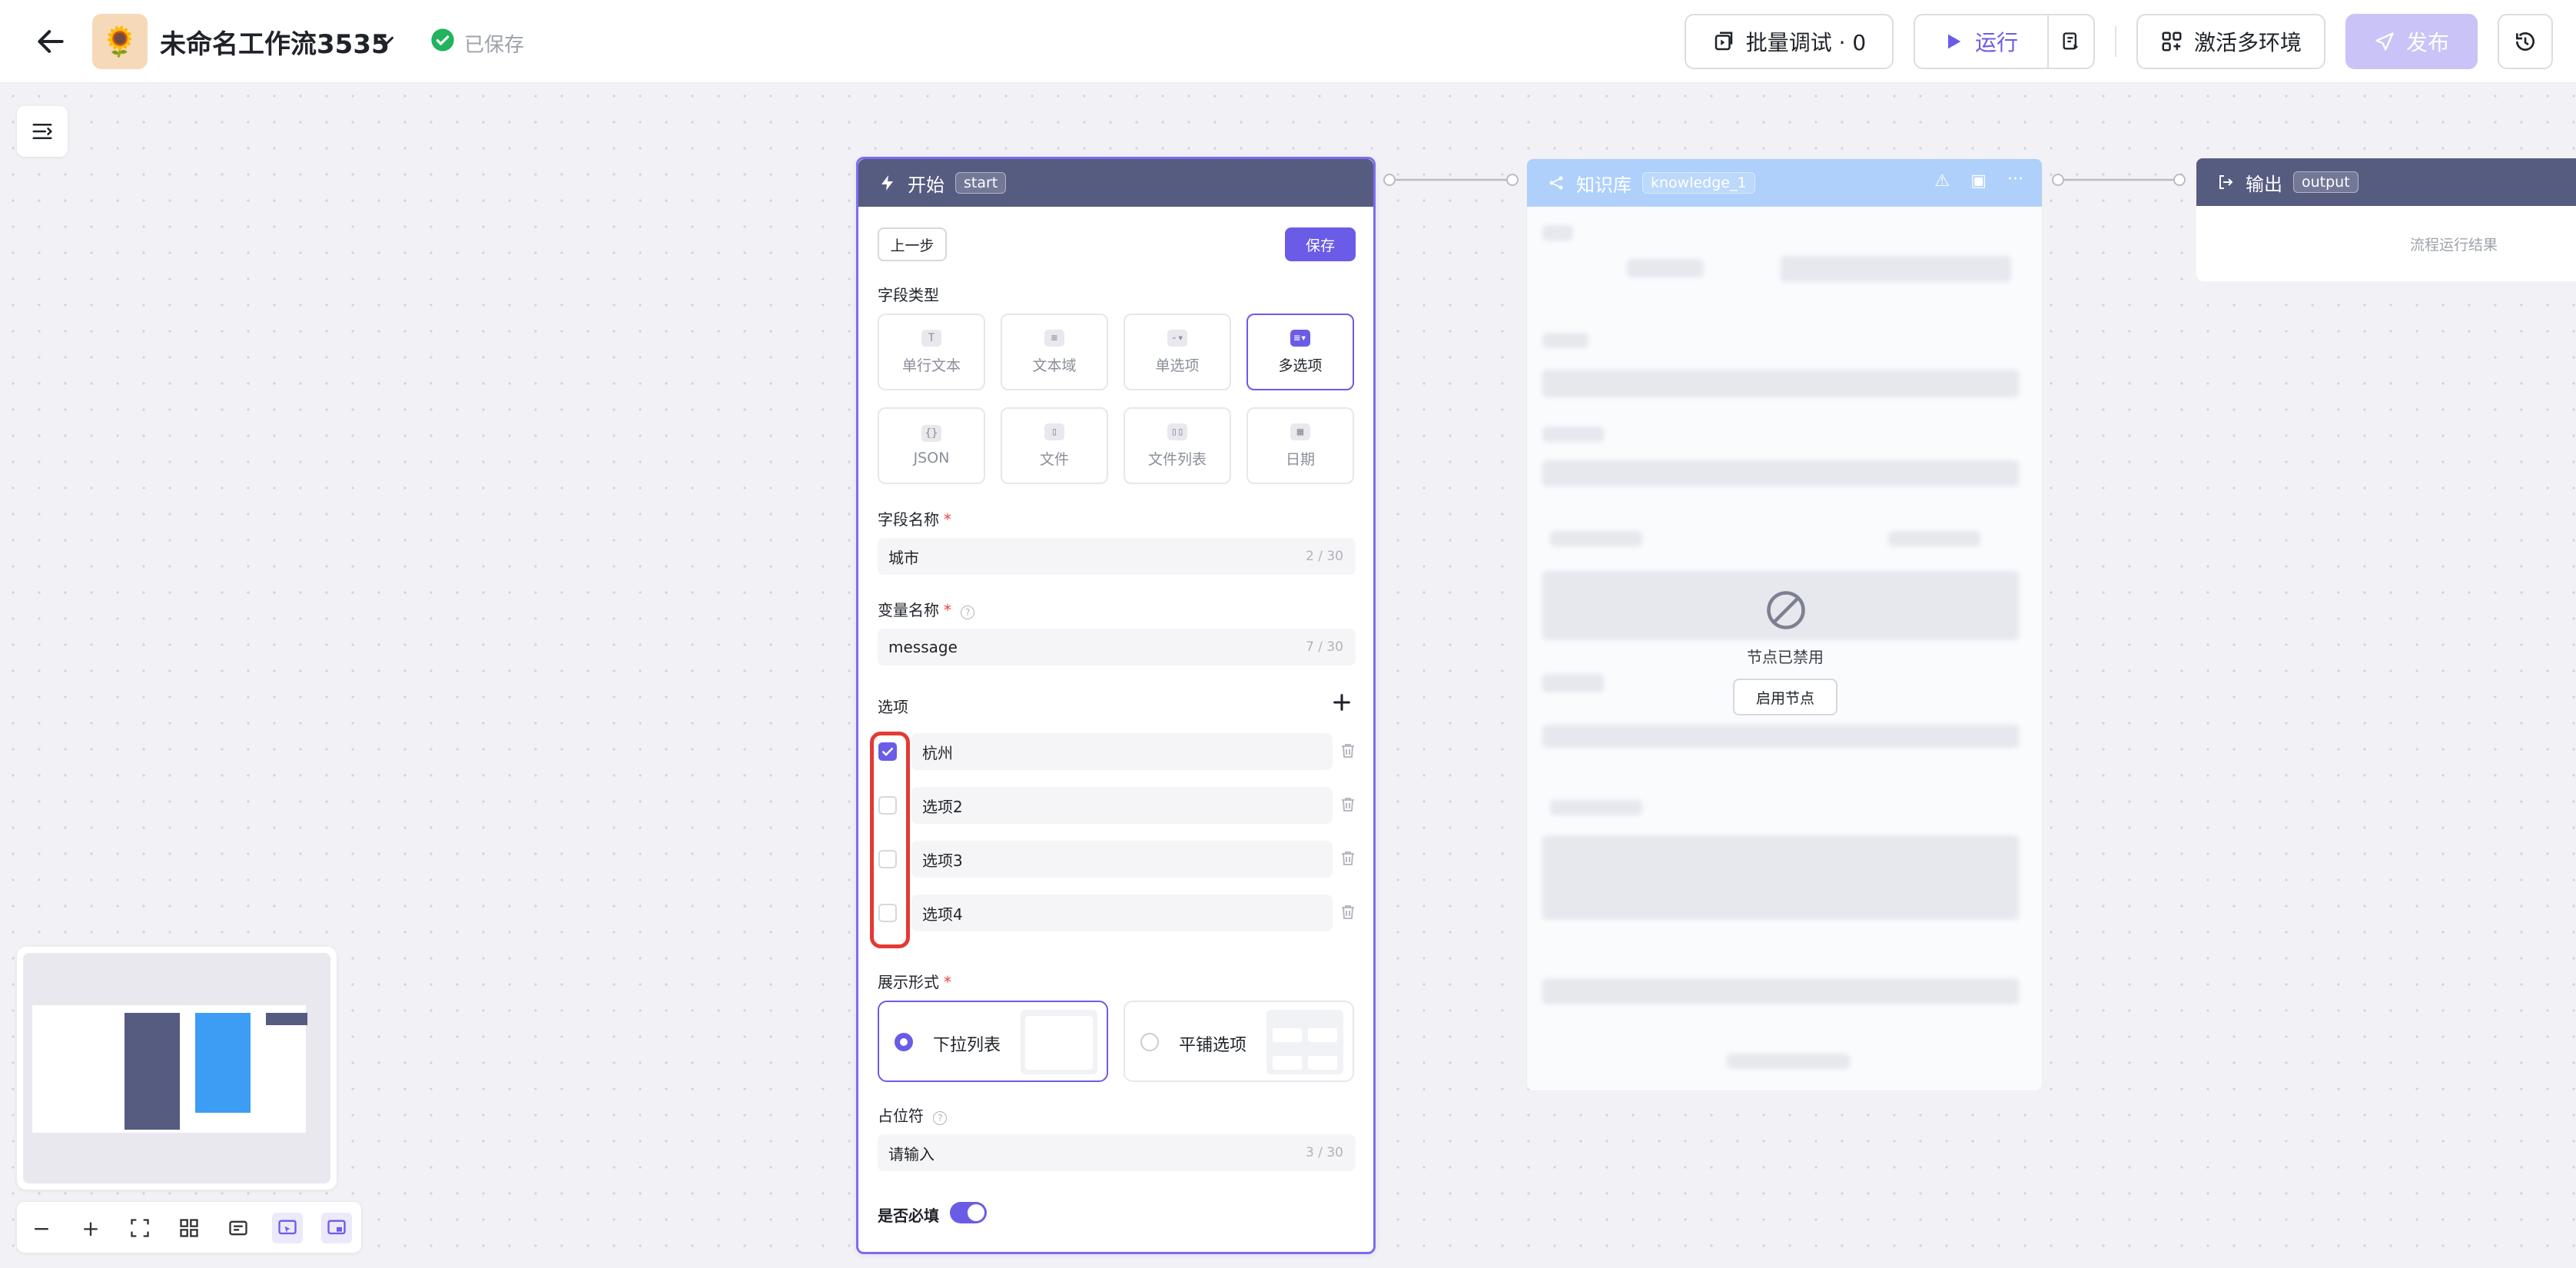 This screenshot has height=1268, width=2576. I want to click on output-node-title: 输出, so click(2264, 184).